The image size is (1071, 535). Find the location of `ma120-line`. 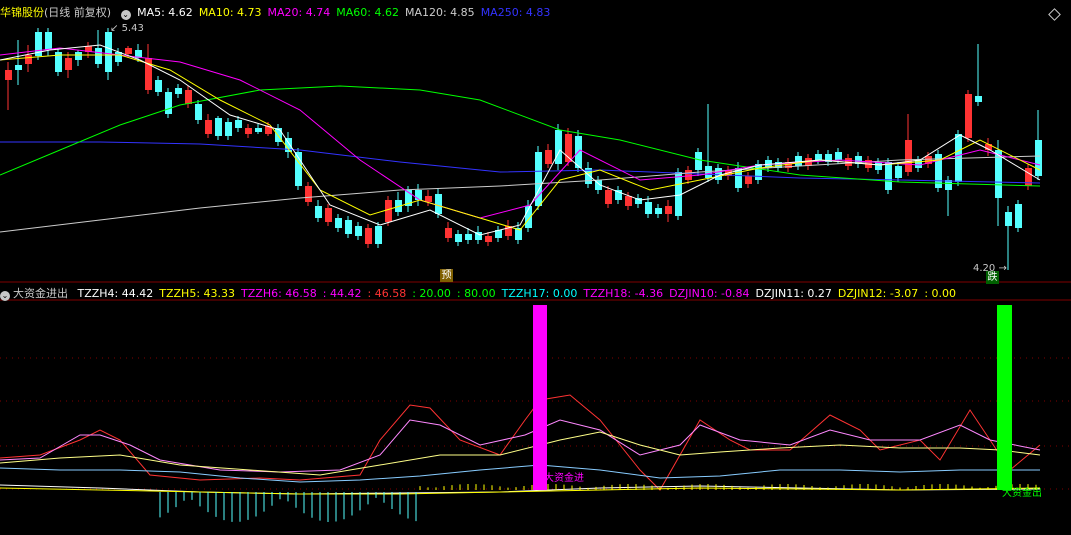

ma120-line is located at coordinates (520, 194).